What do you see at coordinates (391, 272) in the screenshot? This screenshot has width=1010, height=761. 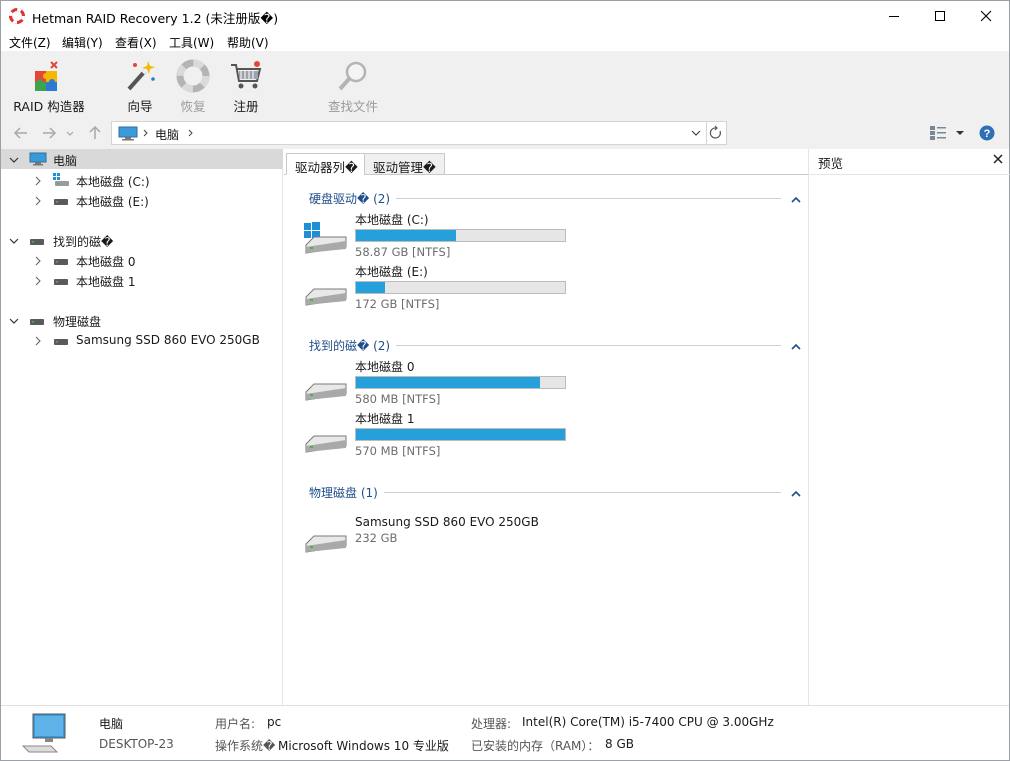 I see `disk-name: 本地磁盘 (E:)` at bounding box center [391, 272].